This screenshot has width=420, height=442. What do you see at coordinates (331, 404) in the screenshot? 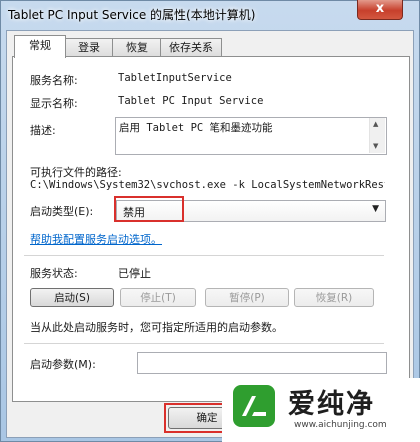
I see `watermark-text: 爱纯净` at bounding box center [331, 404].